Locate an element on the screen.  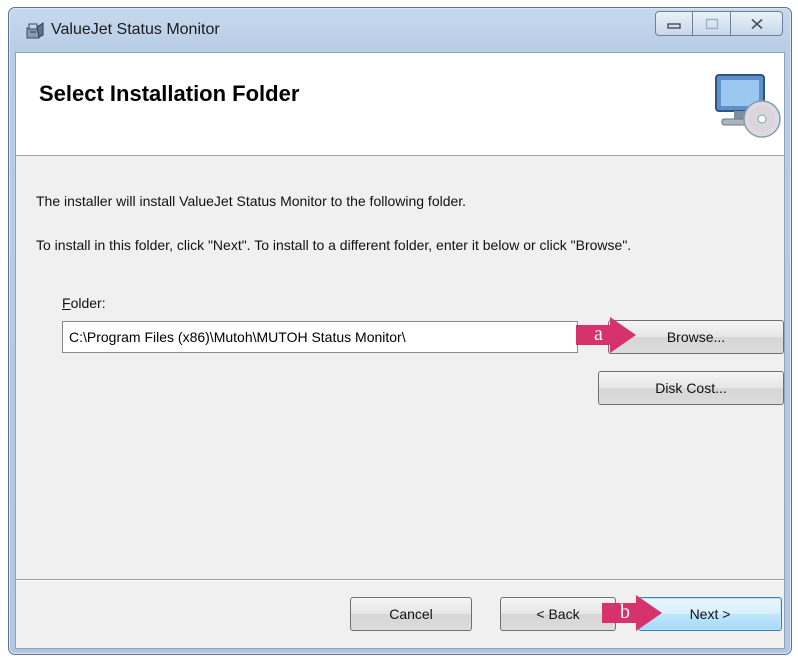
annotation-arrow-a: a is located at coordinates (606, 335).